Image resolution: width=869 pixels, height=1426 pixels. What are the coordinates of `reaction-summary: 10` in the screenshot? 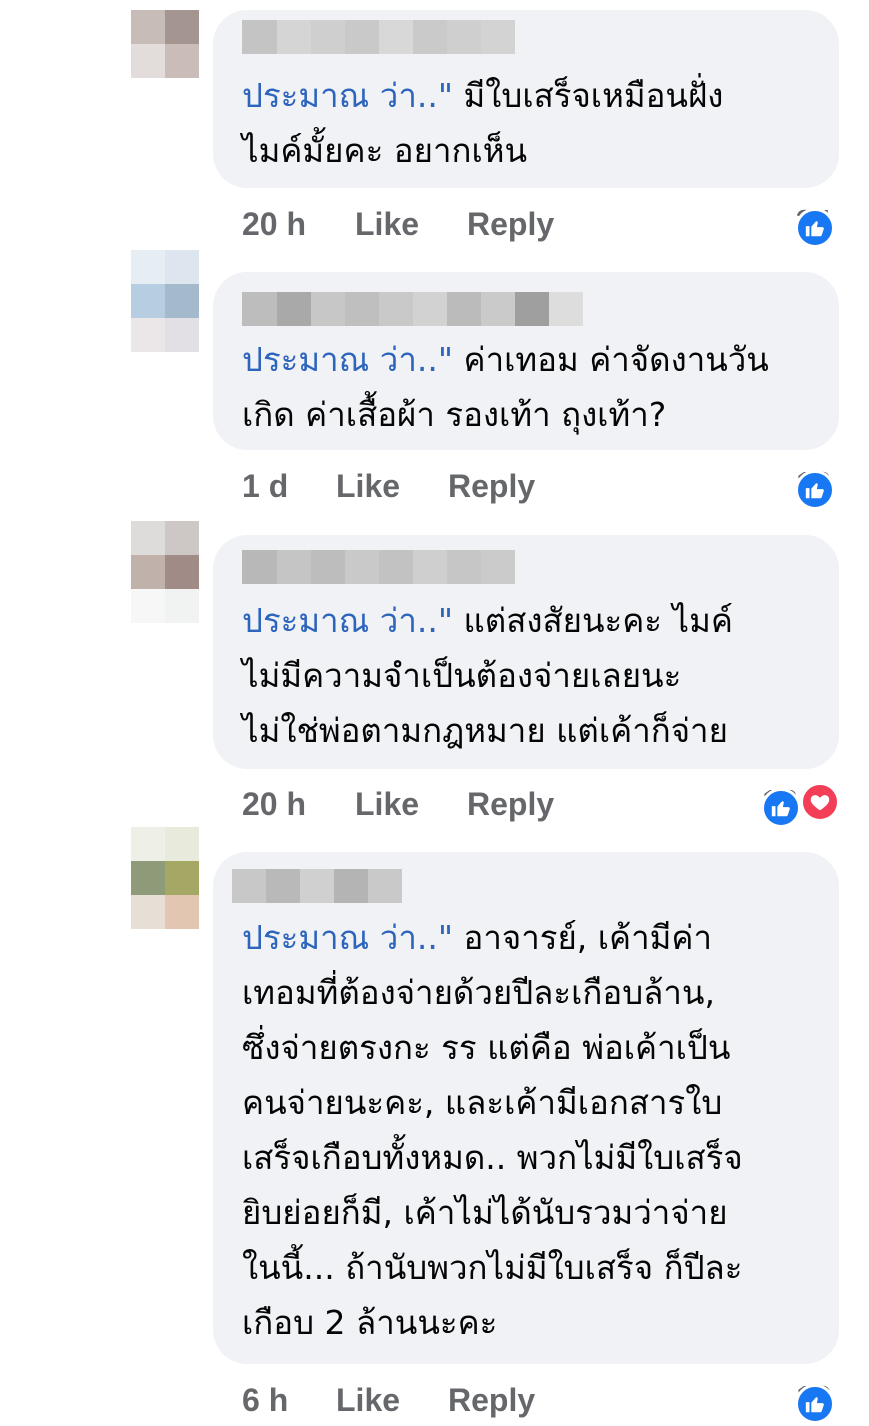 It's located at (817, 1400).